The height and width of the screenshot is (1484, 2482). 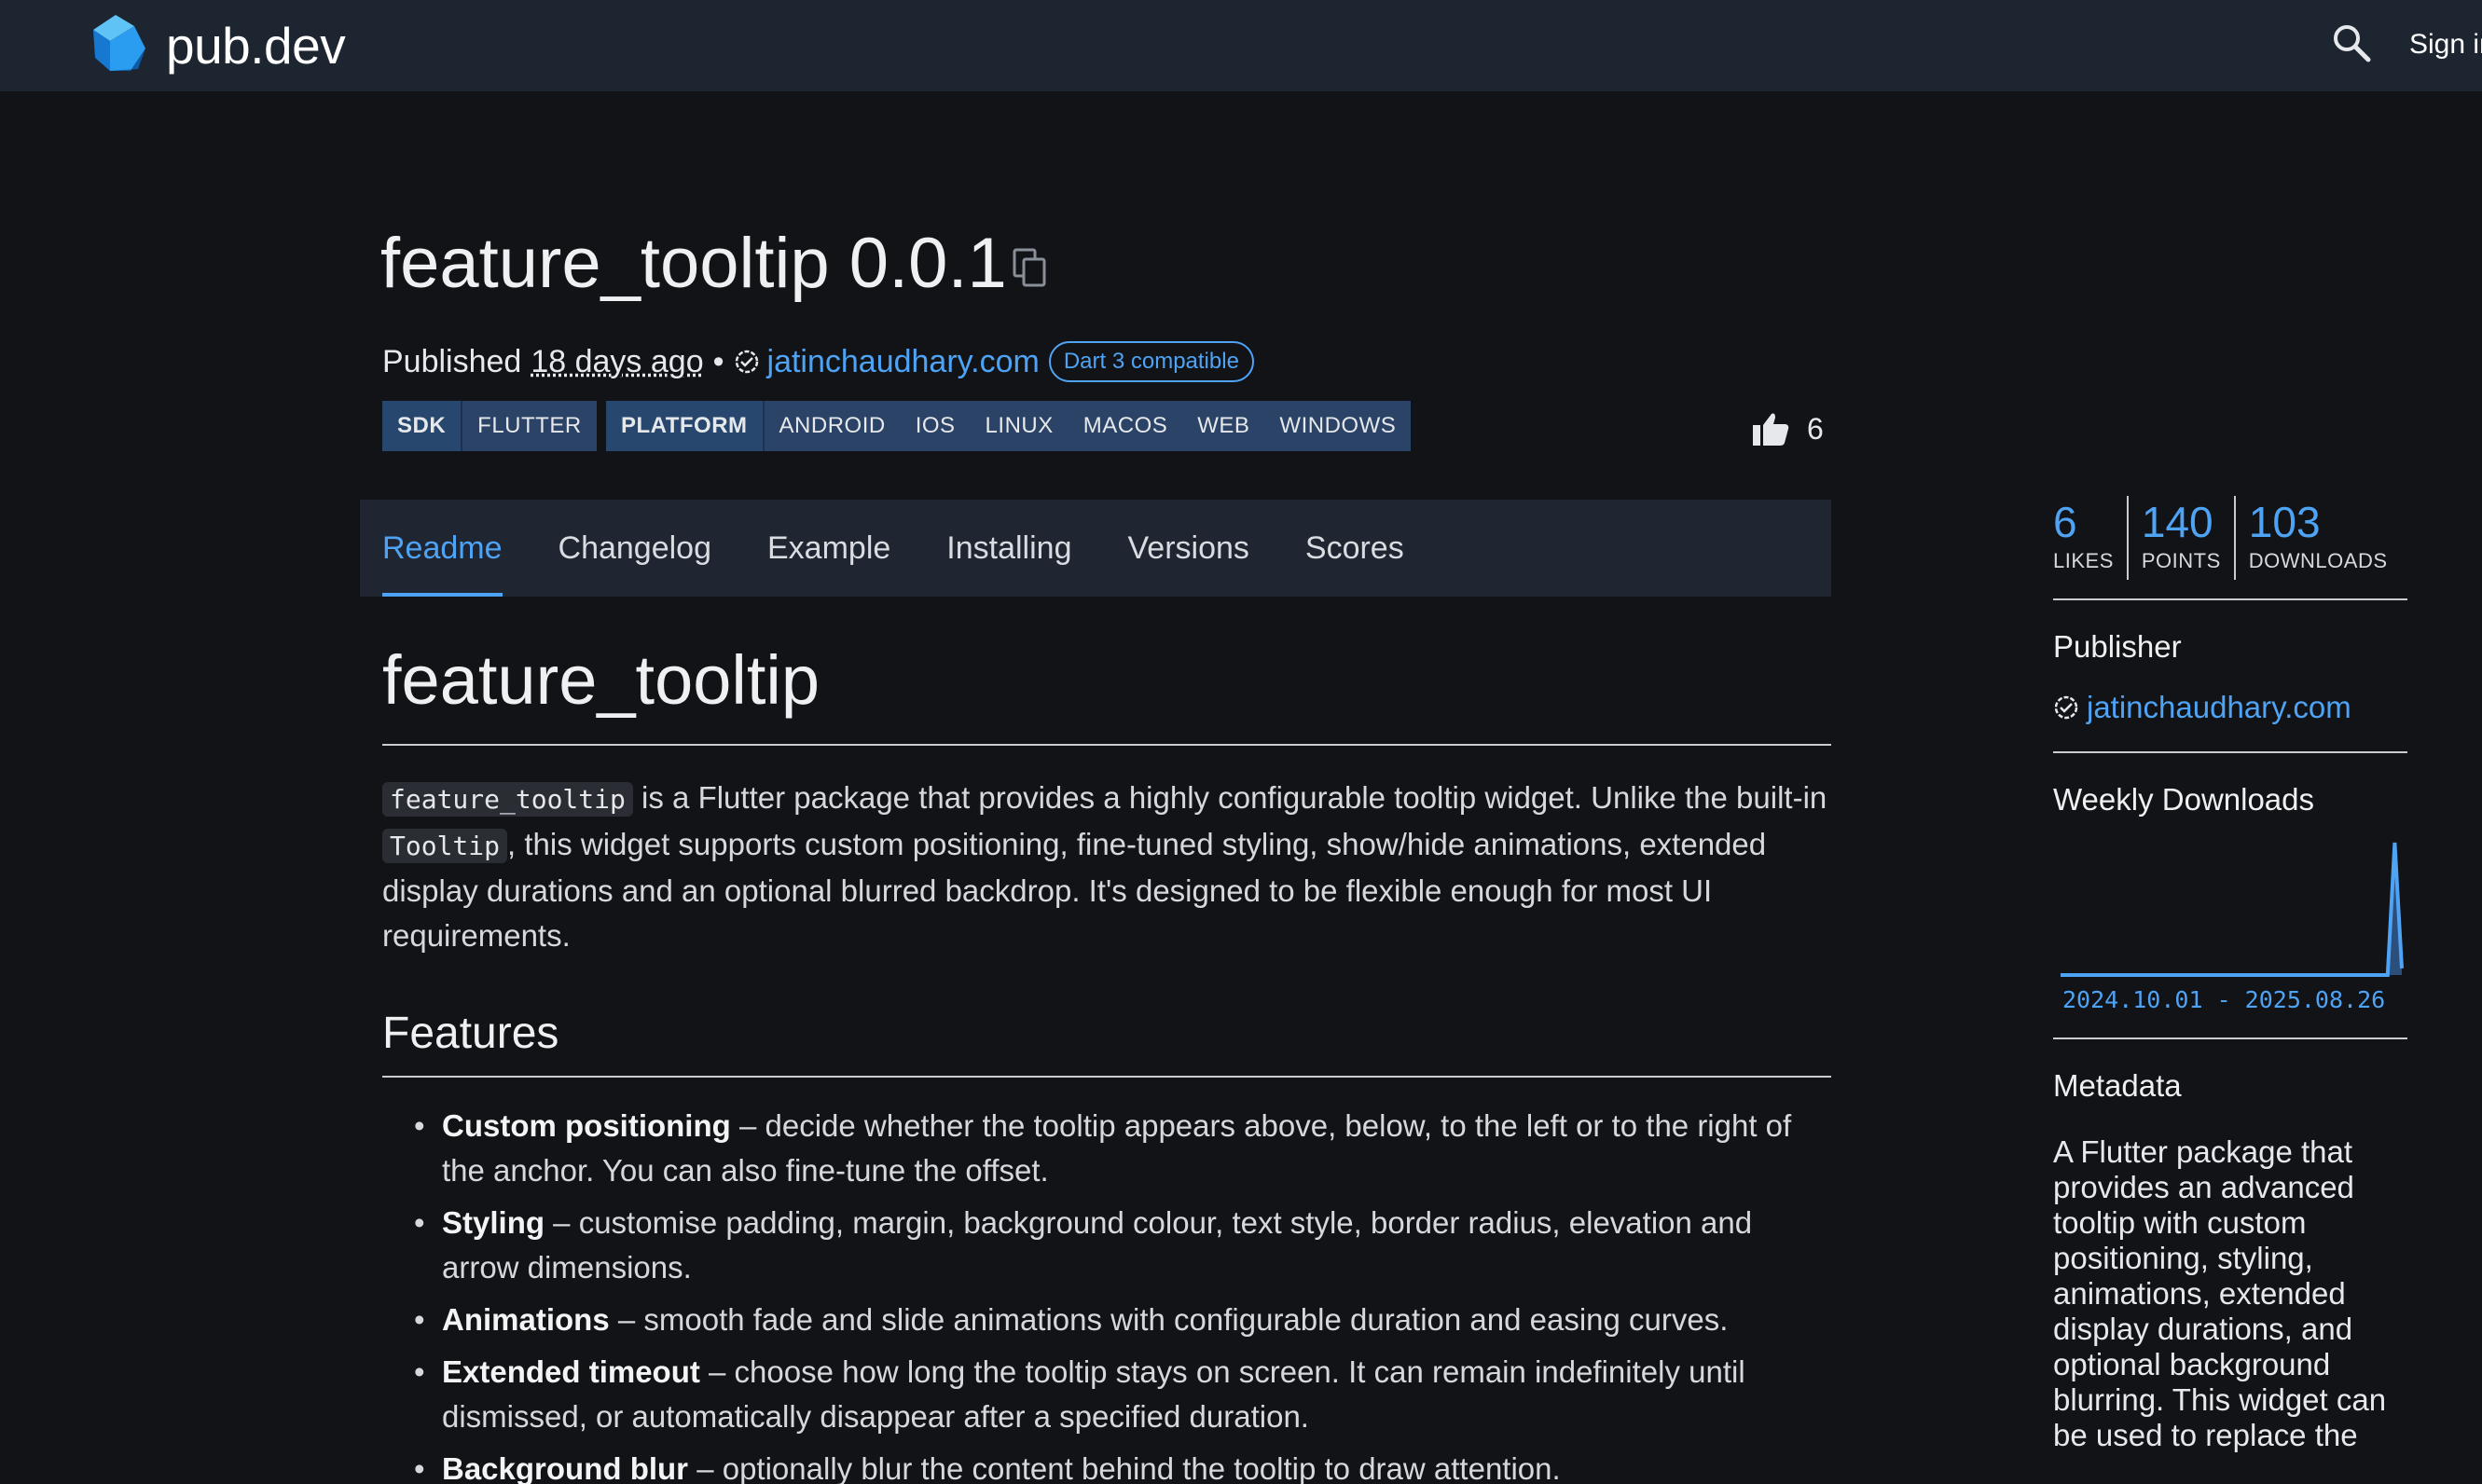 What do you see at coordinates (2219, 708) in the screenshot?
I see `sidebar-publisher-link: jatinchaudhary.com` at bounding box center [2219, 708].